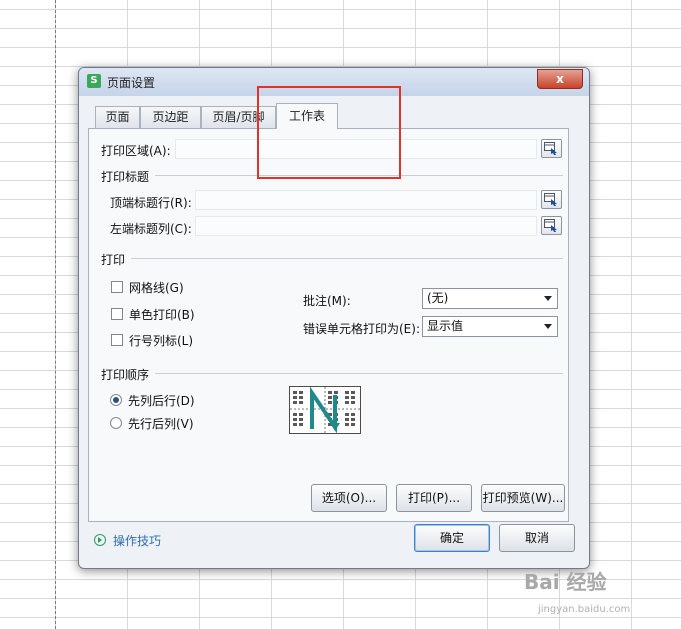 The width and height of the screenshot is (681, 629). What do you see at coordinates (113, 260) in the screenshot?
I see `print-heading: 打印` at bounding box center [113, 260].